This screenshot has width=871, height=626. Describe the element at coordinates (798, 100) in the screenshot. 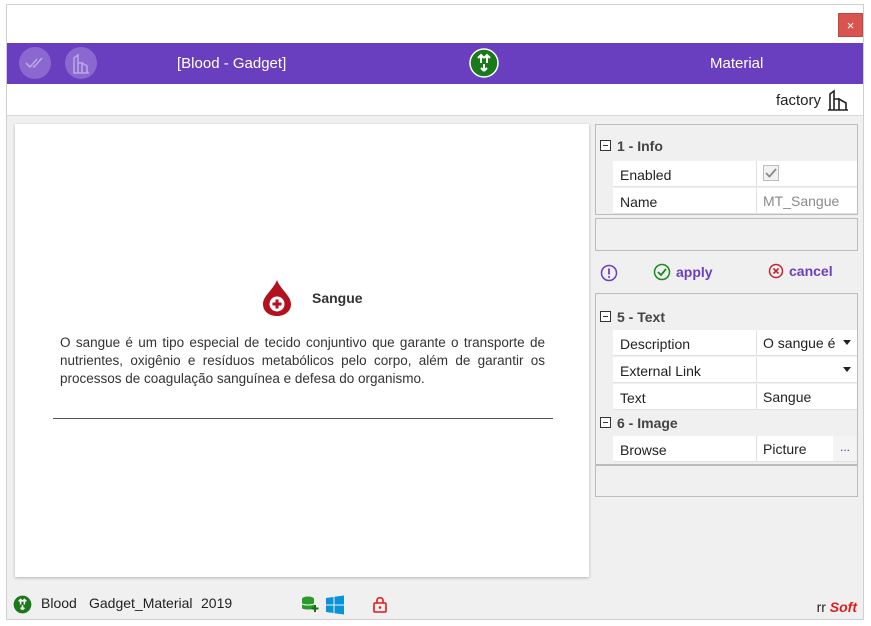

I see `factory-label: factory` at that location.